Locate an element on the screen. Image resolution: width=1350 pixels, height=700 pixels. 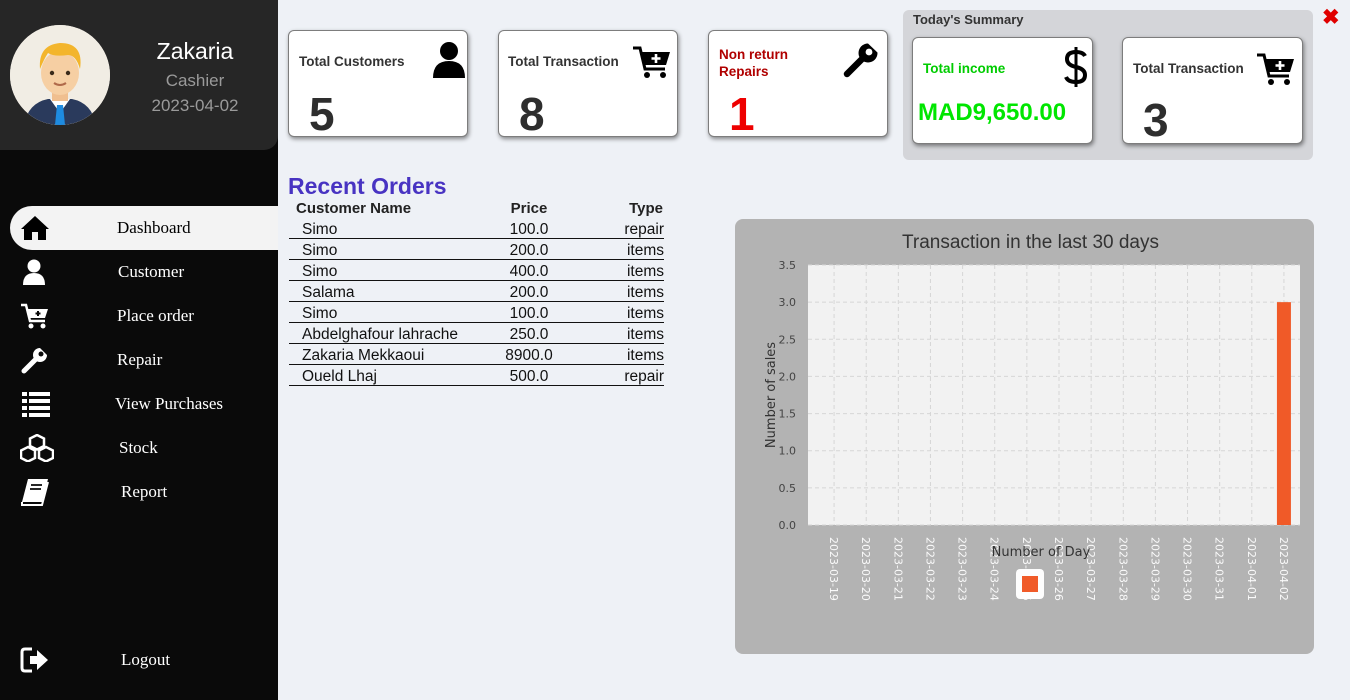
nav-label-report: Report is located at coordinates (144, 491).